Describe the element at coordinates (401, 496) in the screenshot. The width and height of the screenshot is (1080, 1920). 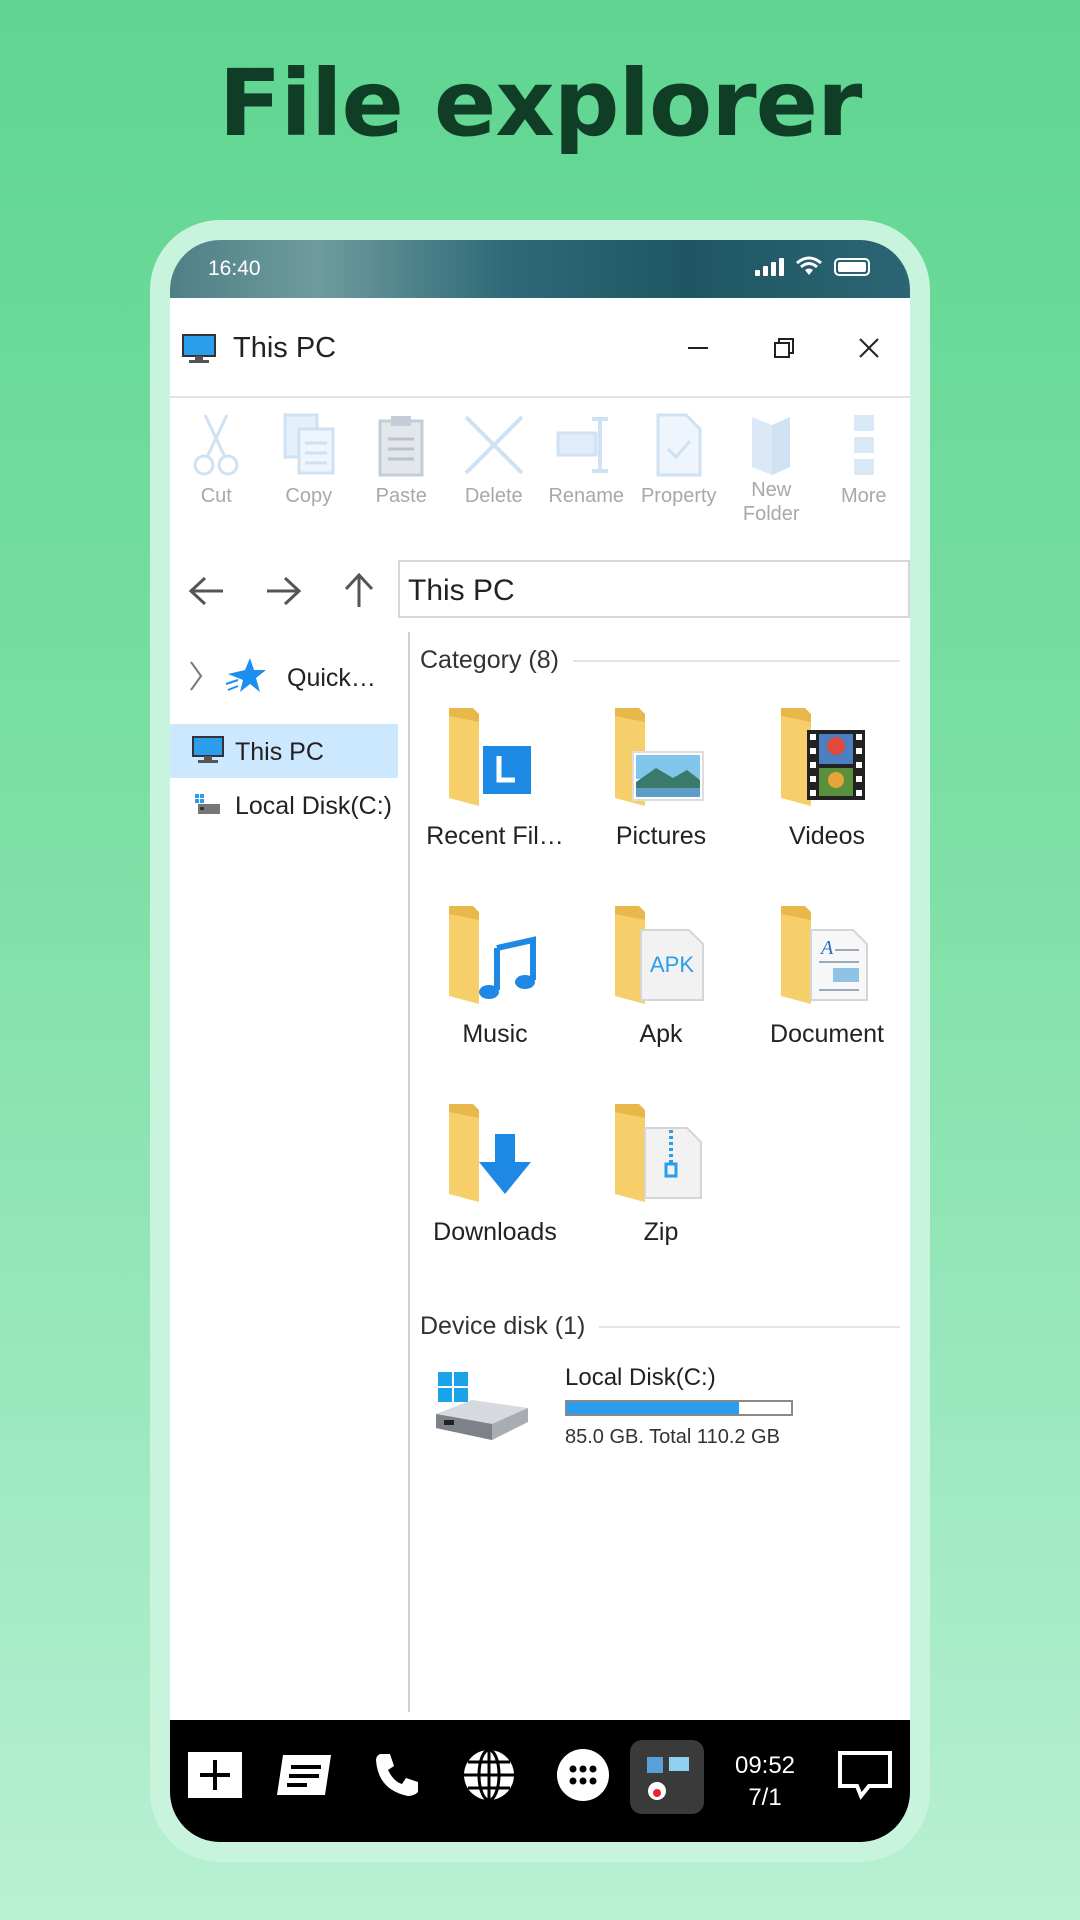
I see `paste-label: Paste` at that location.